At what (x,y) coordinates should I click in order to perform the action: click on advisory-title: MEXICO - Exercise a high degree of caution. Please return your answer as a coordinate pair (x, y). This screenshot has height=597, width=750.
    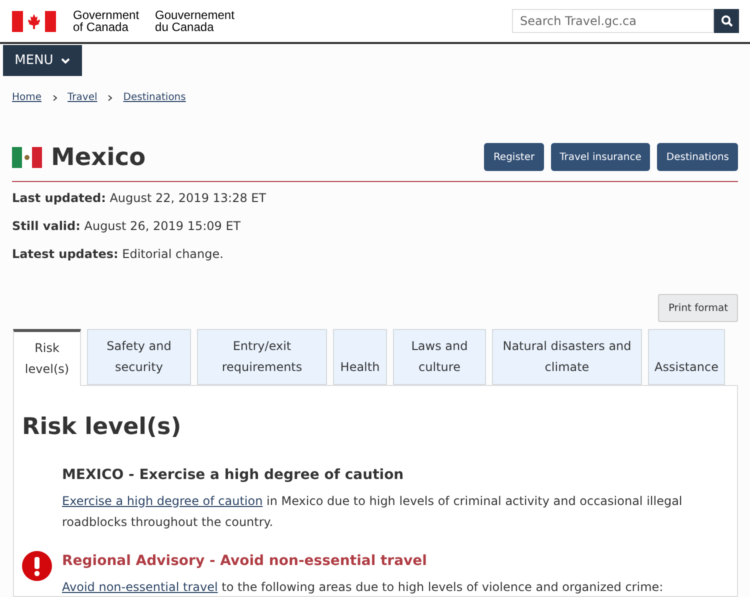
    Looking at the image, I should click on (233, 475).